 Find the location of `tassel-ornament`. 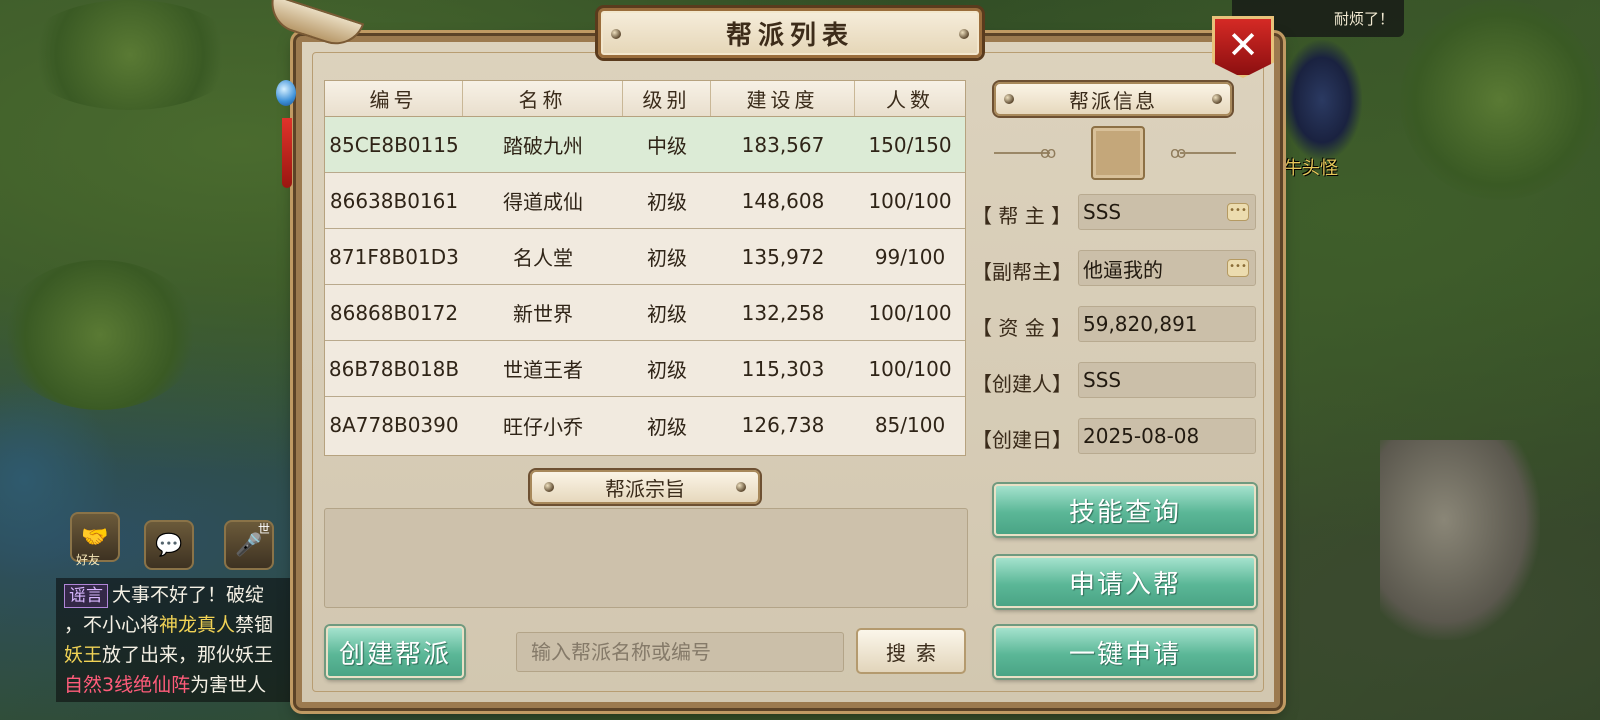

tassel-ornament is located at coordinates (287, 153).